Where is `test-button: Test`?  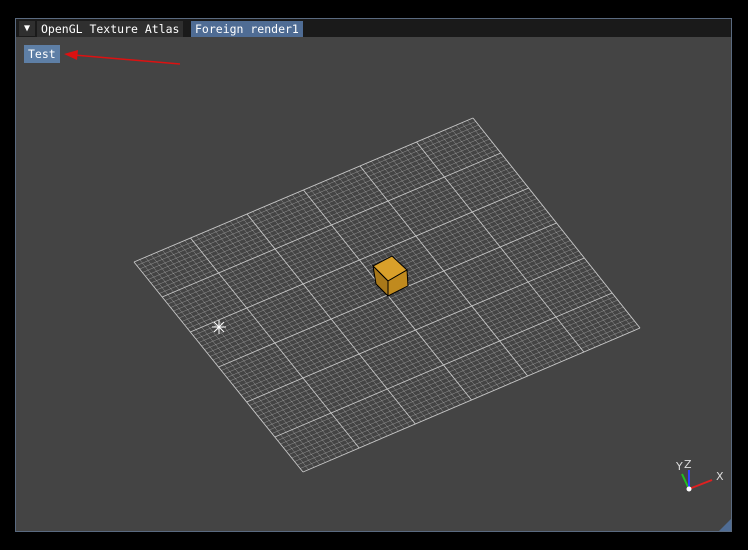
test-button: Test is located at coordinates (42, 54).